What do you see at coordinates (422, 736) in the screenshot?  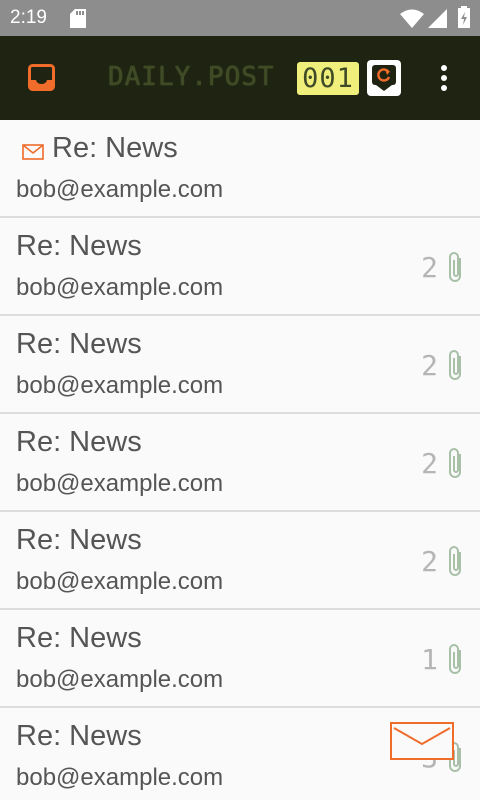 I see `envelope-icon` at bounding box center [422, 736].